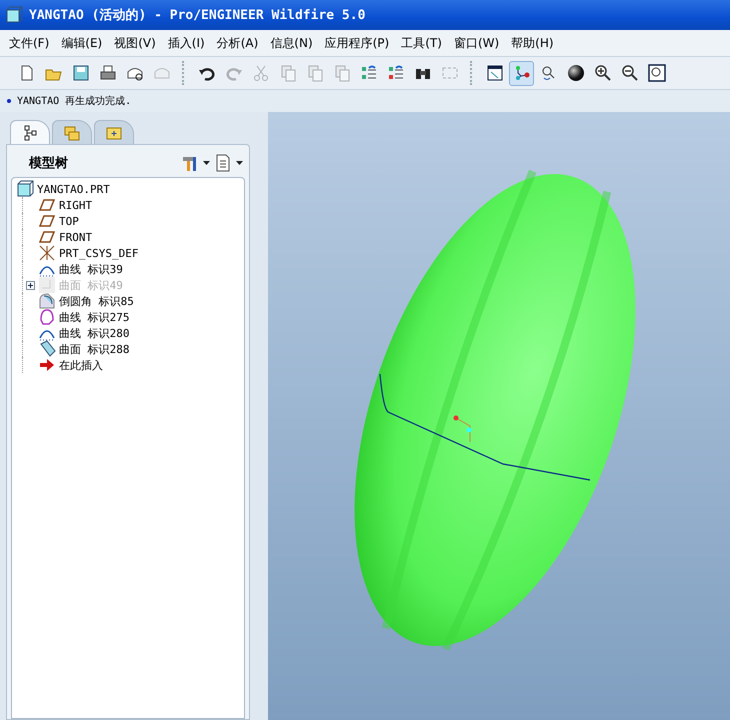 This screenshot has height=720, width=730. Describe the element at coordinates (74, 101) in the screenshot. I see `status-message: YANGTAO 再生成功完成.` at that location.